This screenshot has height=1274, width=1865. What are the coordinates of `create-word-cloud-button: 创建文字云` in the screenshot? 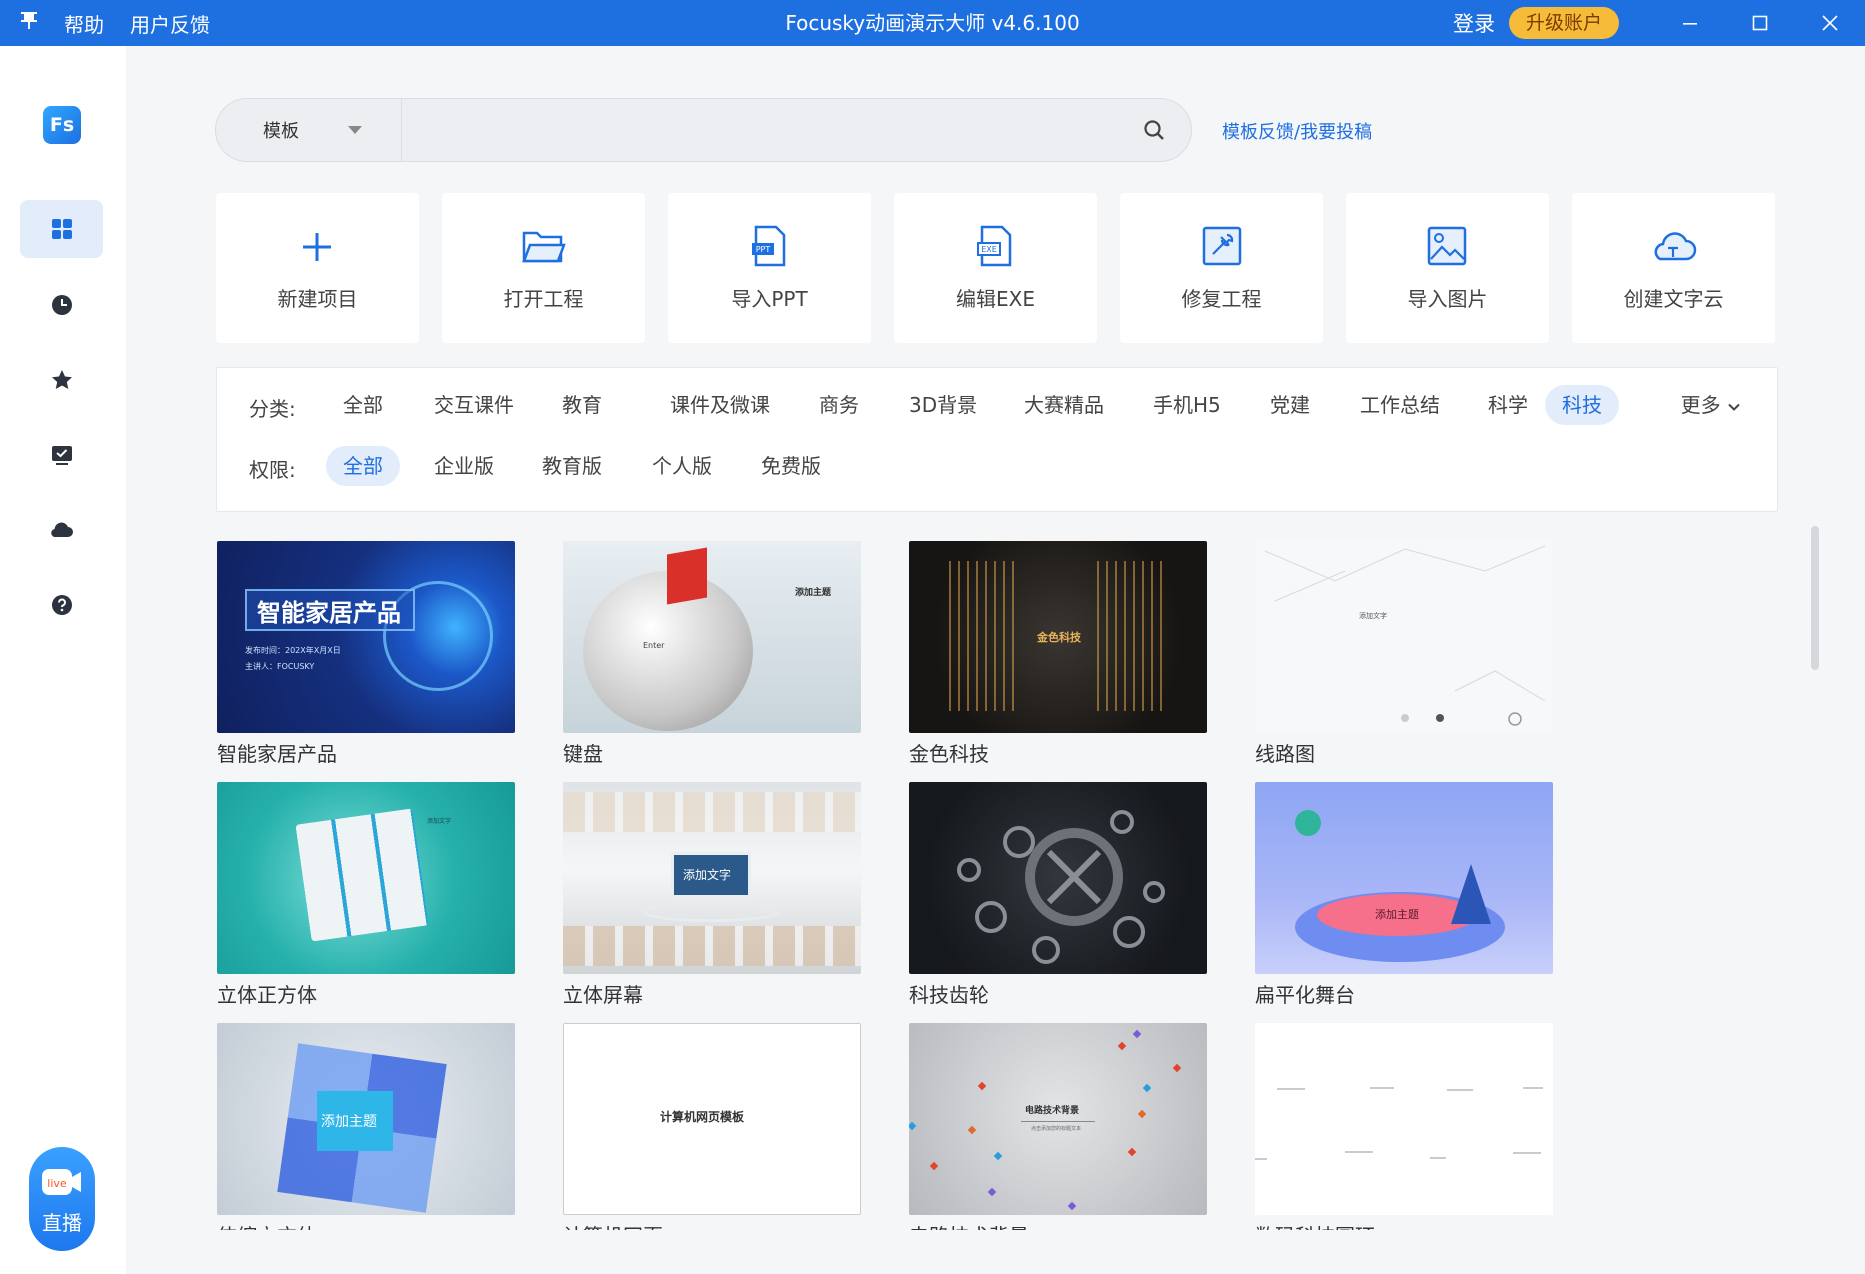 It's located at (1673, 268).